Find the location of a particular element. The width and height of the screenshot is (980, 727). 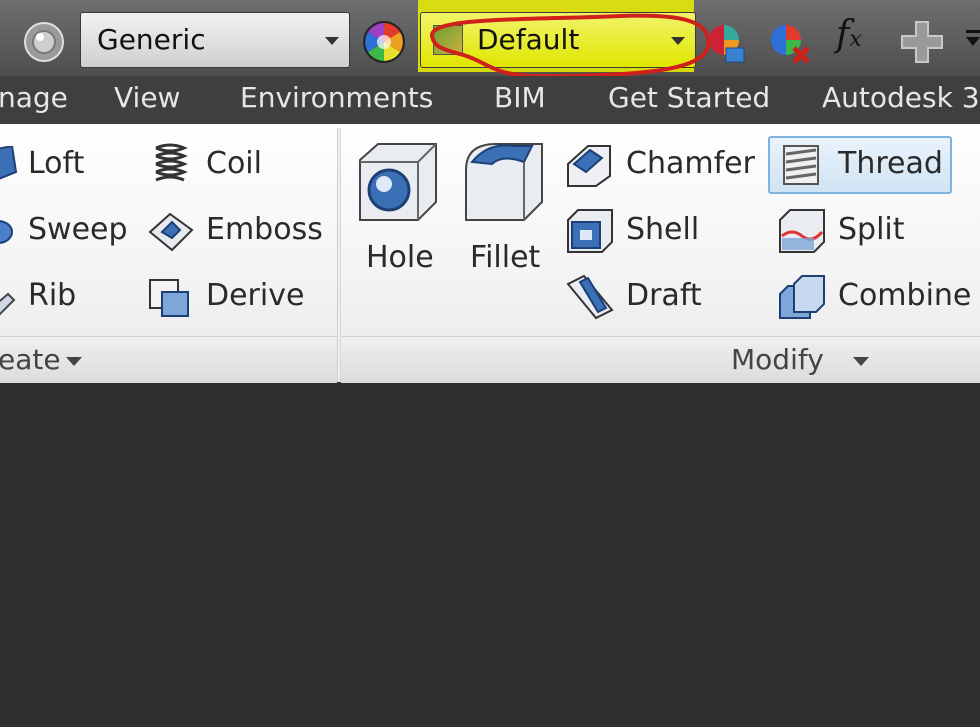

shell-button: Shell is located at coordinates (662, 229).